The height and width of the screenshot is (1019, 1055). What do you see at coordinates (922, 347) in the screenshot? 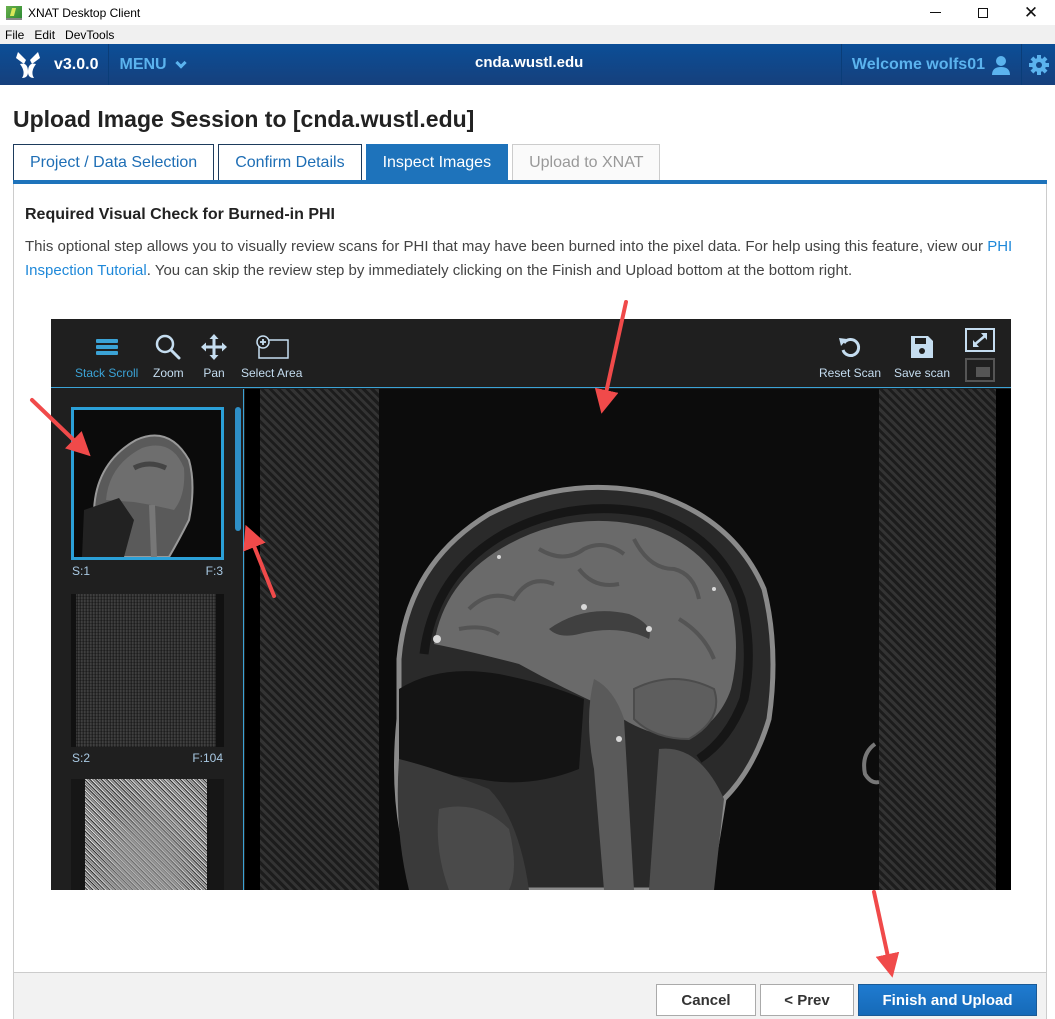
I see `save-icon` at bounding box center [922, 347].